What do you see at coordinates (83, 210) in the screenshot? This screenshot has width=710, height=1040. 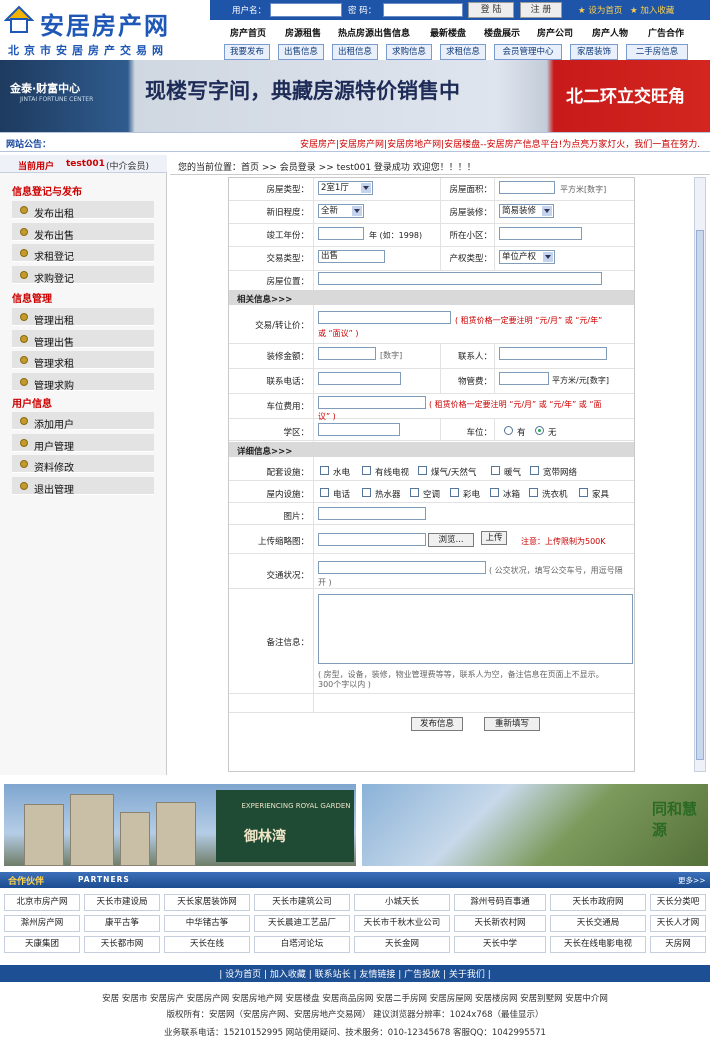 I see `sidebar-item-publish-rent: 发布出租` at bounding box center [83, 210].